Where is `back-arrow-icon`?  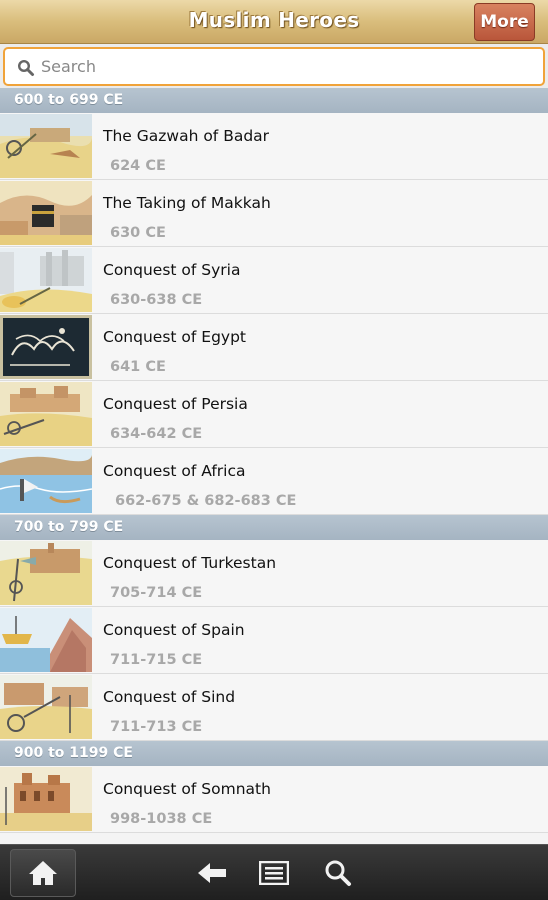
back-arrow-icon is located at coordinates (212, 873).